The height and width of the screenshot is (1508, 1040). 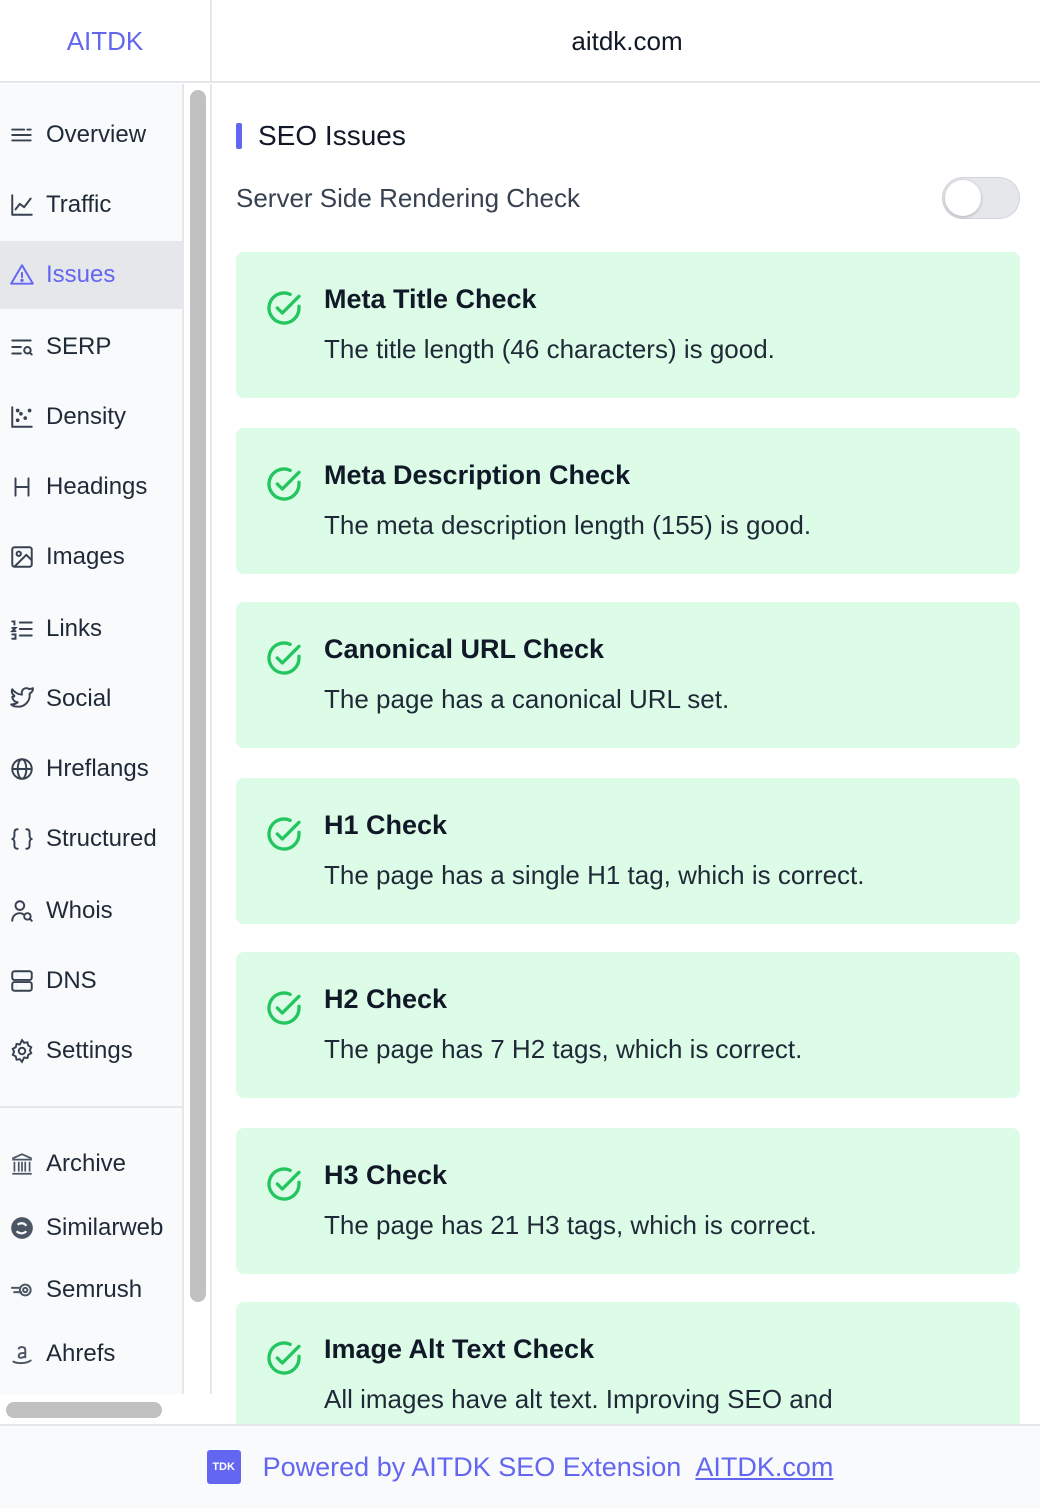 I want to click on check-title: H1 Check, so click(x=386, y=825).